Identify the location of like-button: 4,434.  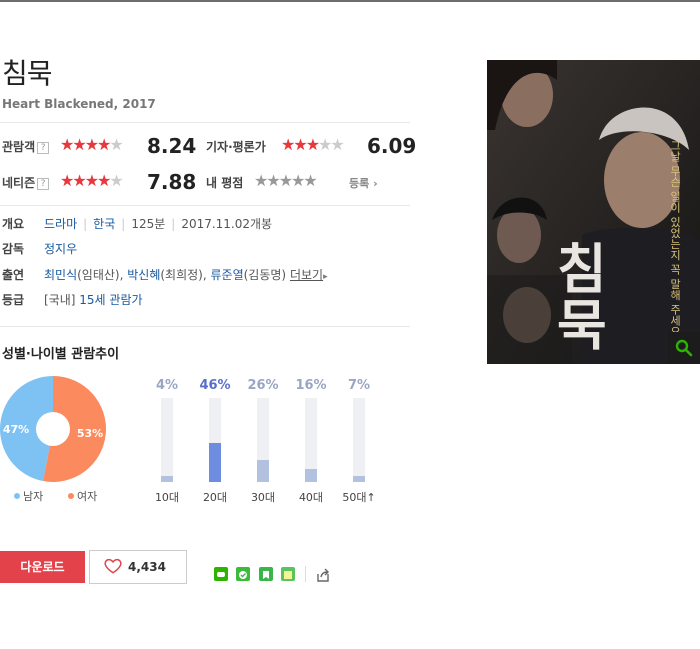
(138, 567).